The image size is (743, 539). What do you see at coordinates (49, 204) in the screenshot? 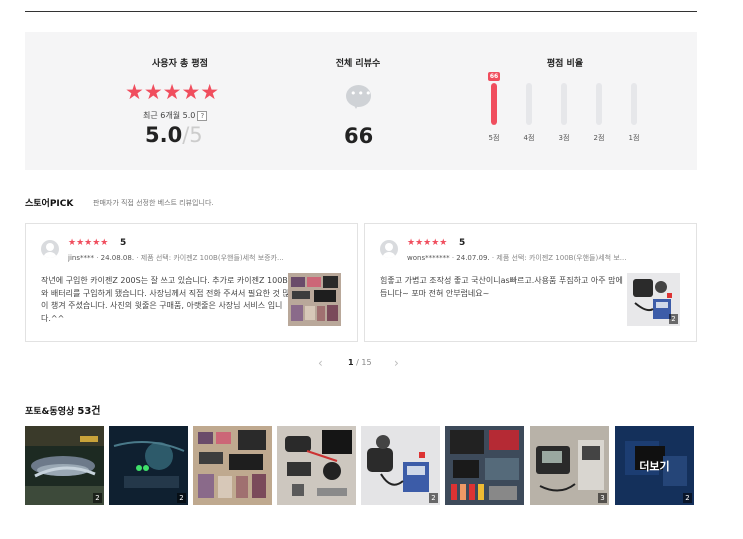
I see `store-pick-title: 스토어PICK` at bounding box center [49, 204].